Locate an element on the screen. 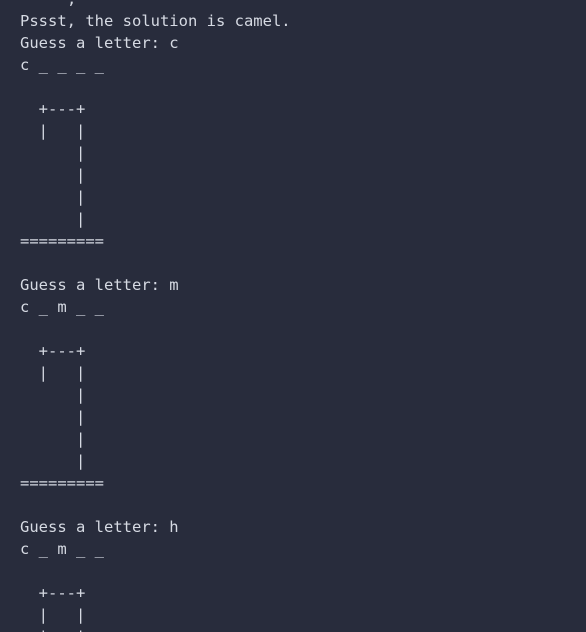  gallows-partial-line: | | is located at coordinates (53, 629).